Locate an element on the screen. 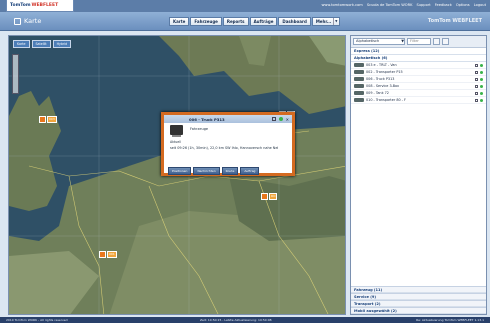 The image size is (490, 323). top-link-school: Scuola de TomTom WORK is located at coordinates (390, 5).